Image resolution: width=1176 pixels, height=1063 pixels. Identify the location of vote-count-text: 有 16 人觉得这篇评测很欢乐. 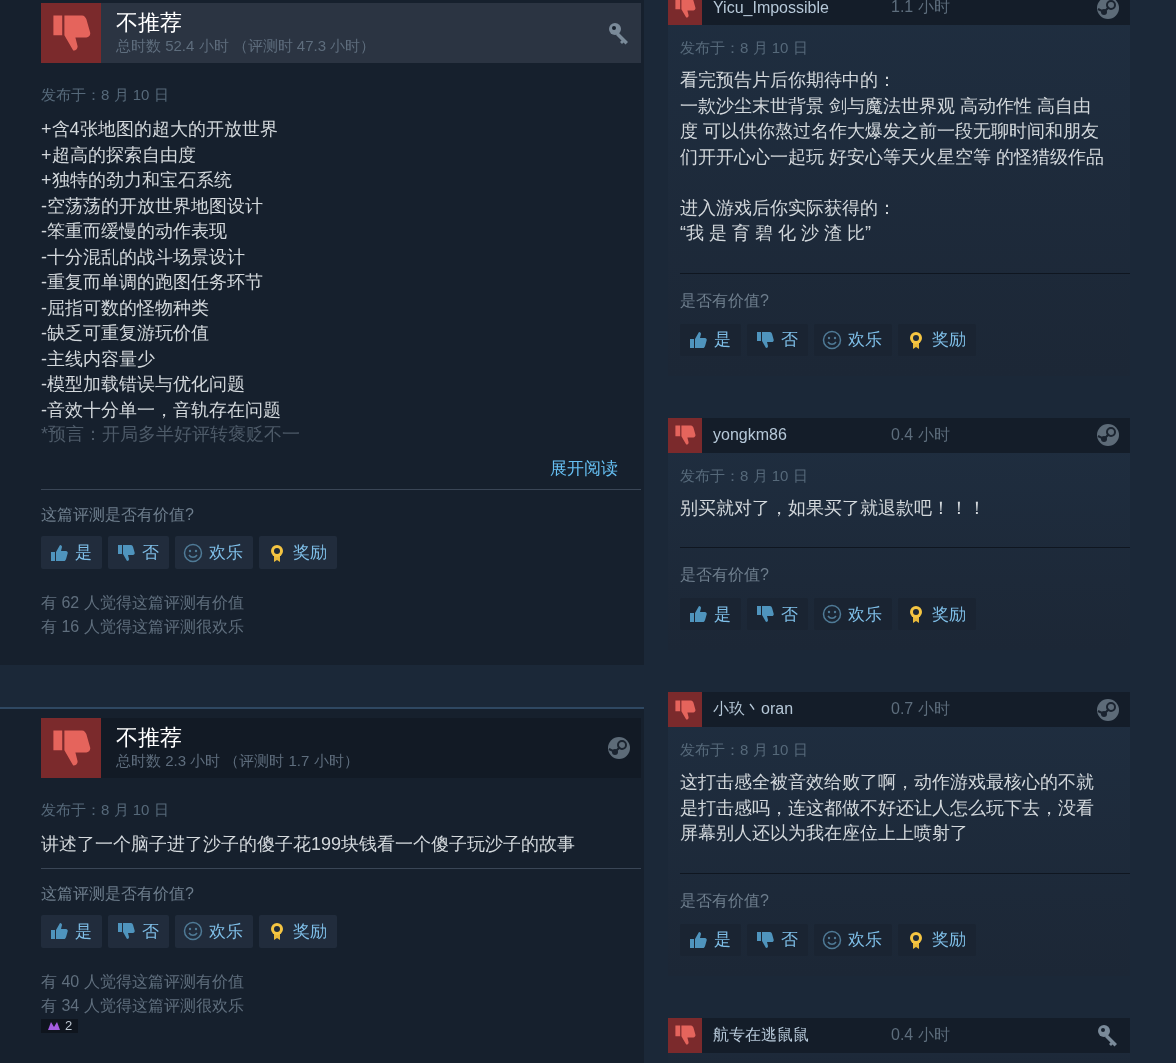
(143, 627).